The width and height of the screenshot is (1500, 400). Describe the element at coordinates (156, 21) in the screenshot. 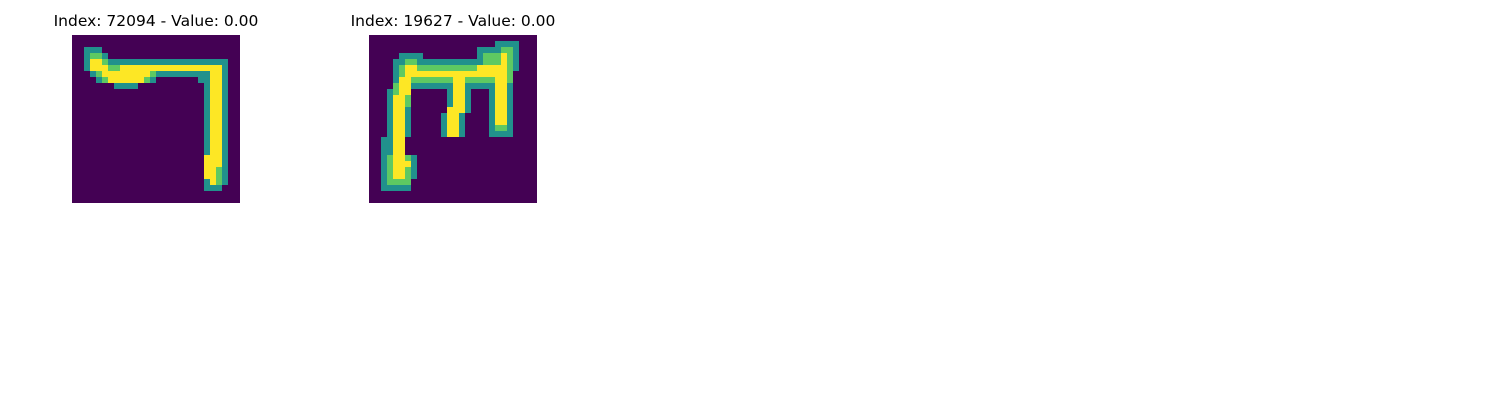

I see `panel-title-1: Index: 72094 - Value: 0.00` at that location.